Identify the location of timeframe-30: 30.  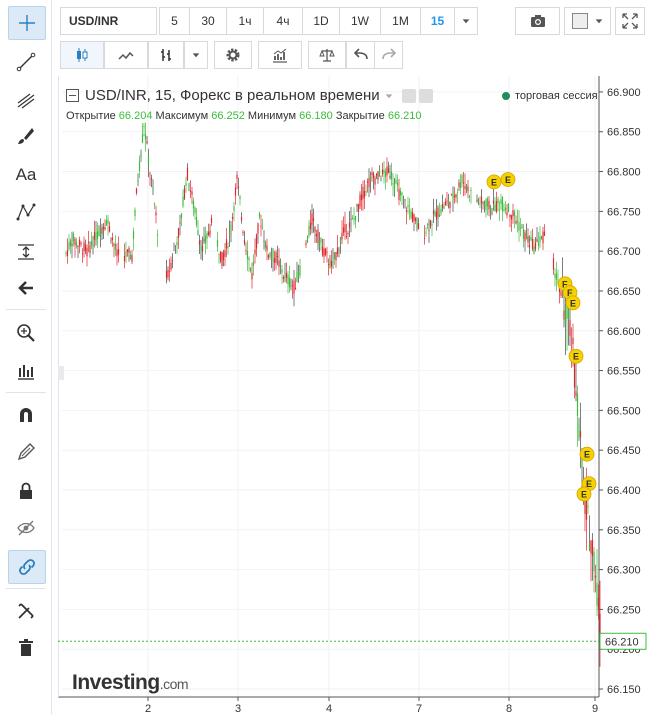
(208, 21).